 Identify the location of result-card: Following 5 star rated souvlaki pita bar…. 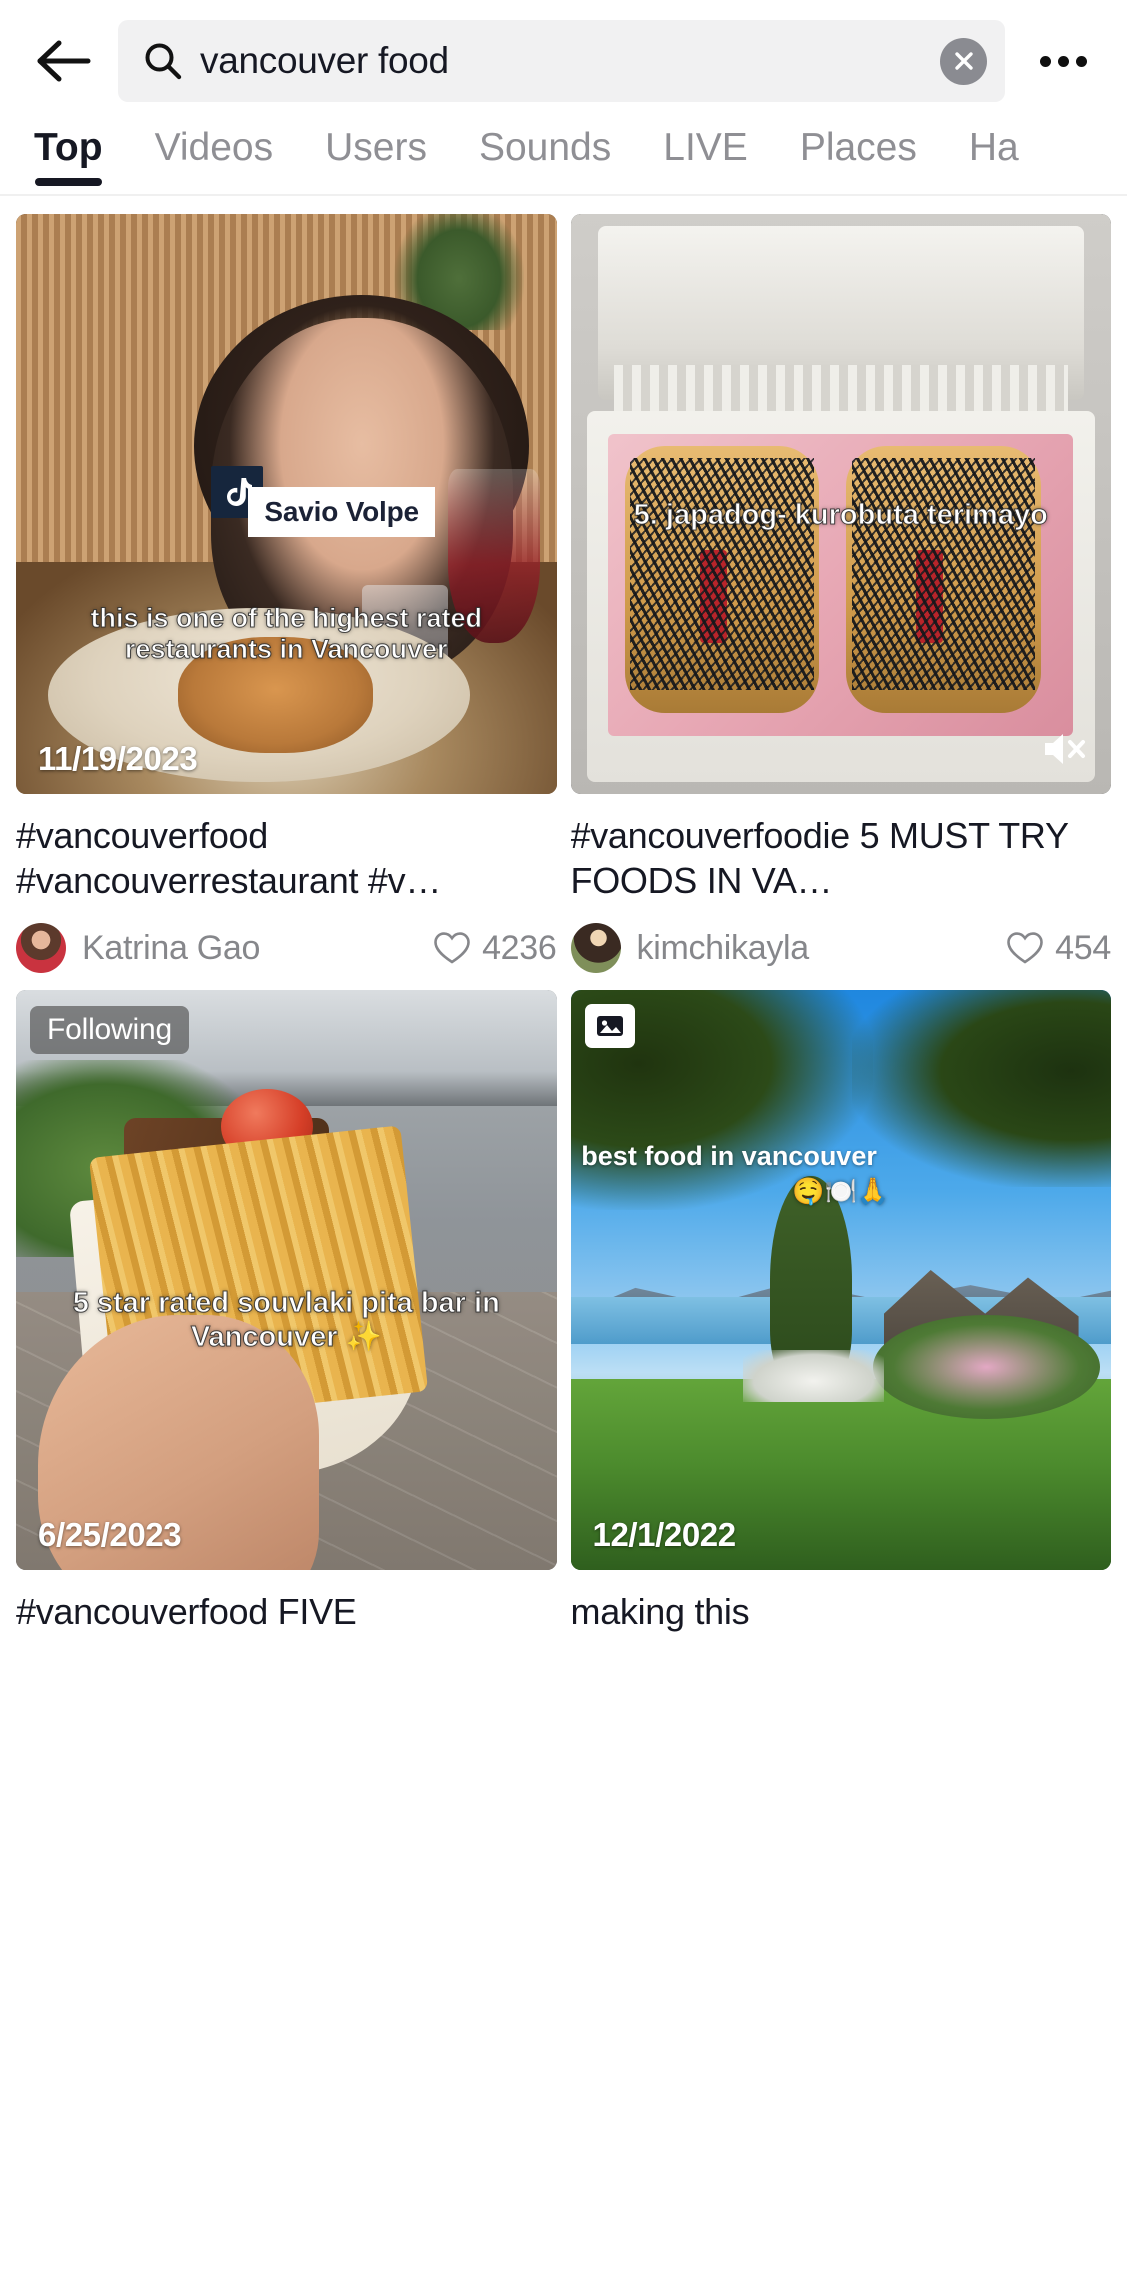
(286, 1336).